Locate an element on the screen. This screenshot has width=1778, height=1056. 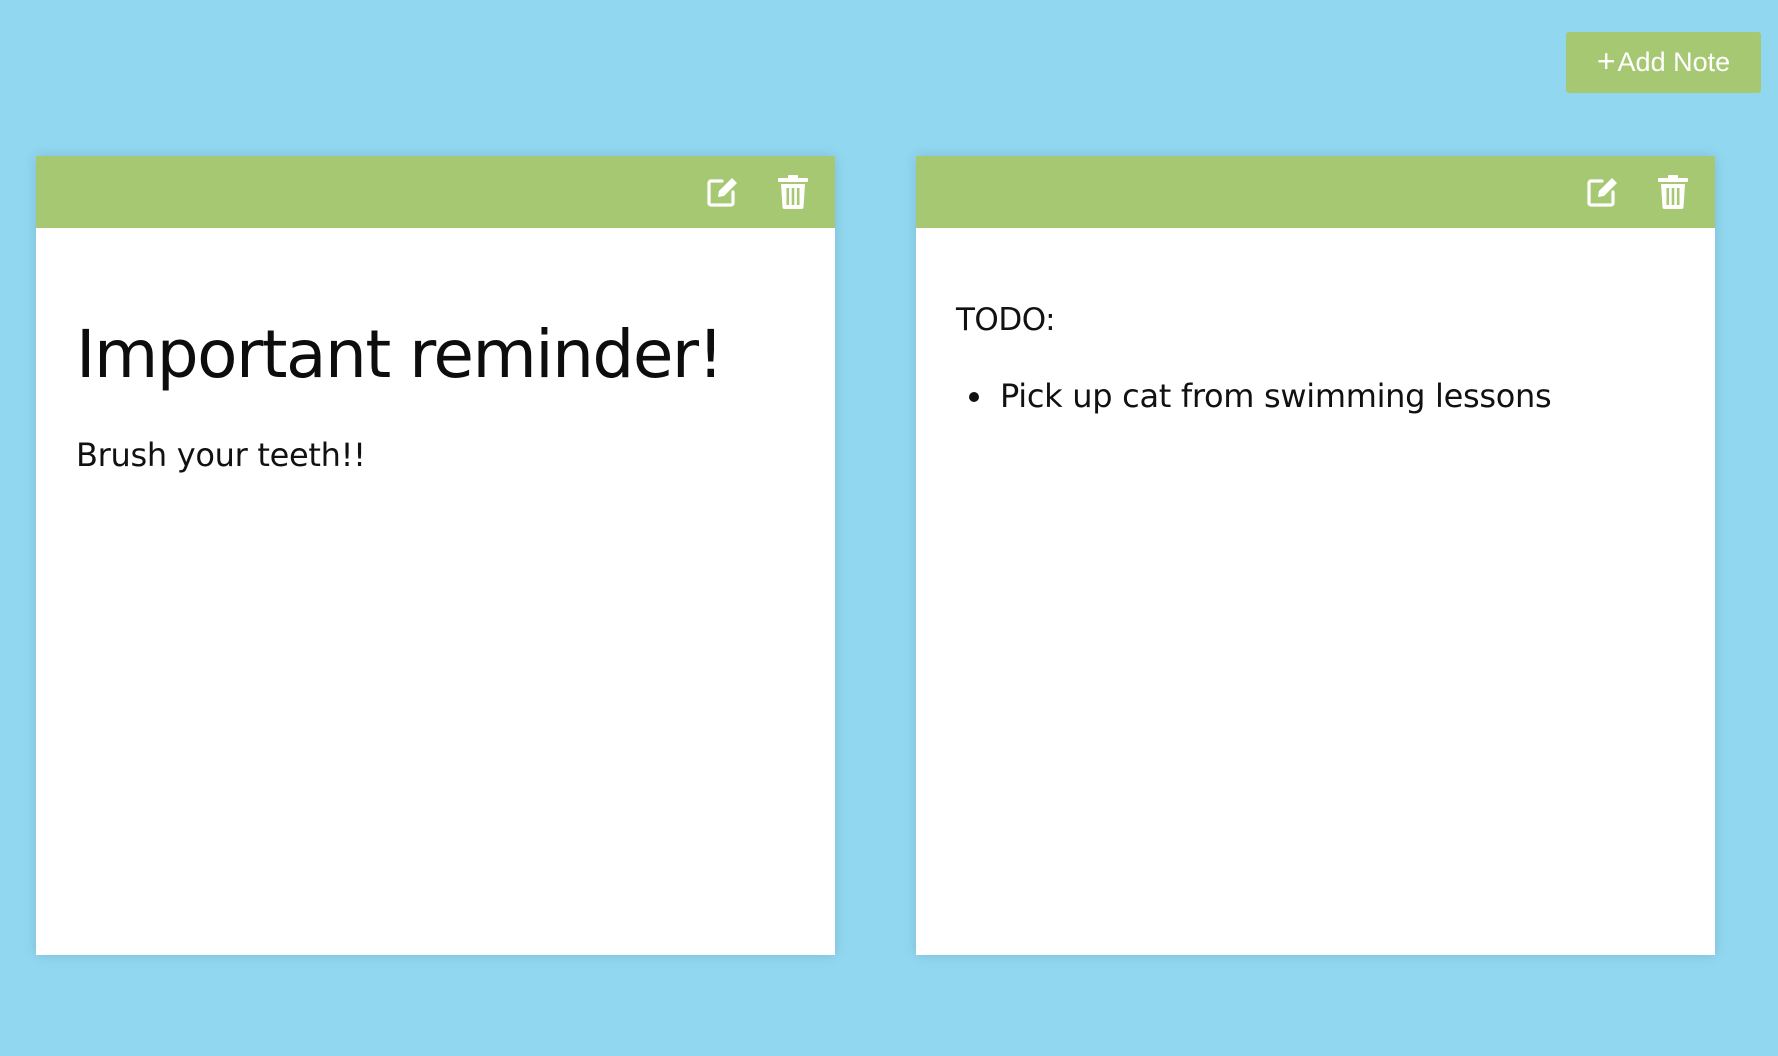
add-note-button: + Add Note is located at coordinates (1663, 62).